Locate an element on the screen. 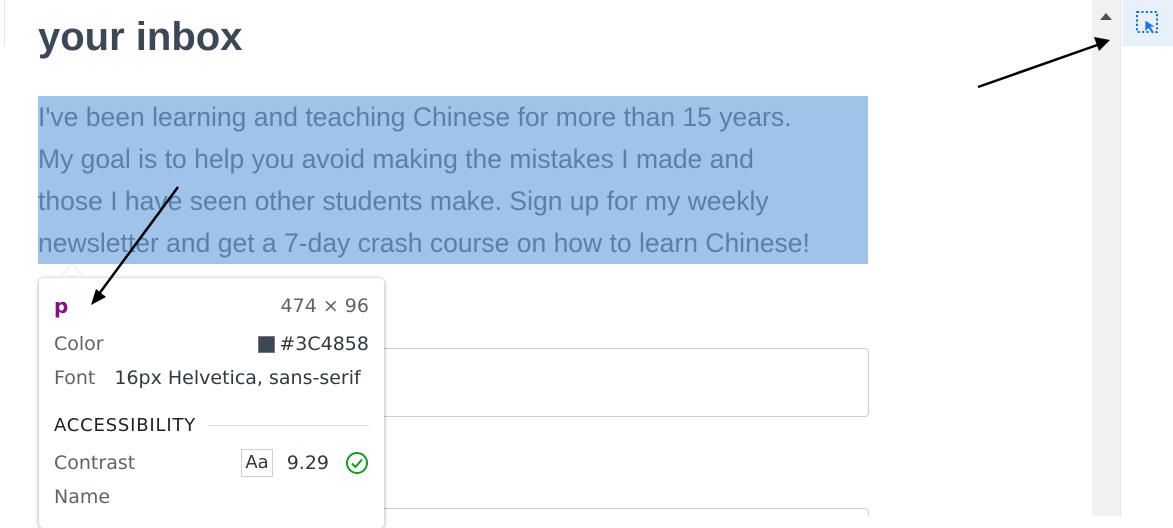  vertical-scrollbar is located at coordinates (1106, 258).